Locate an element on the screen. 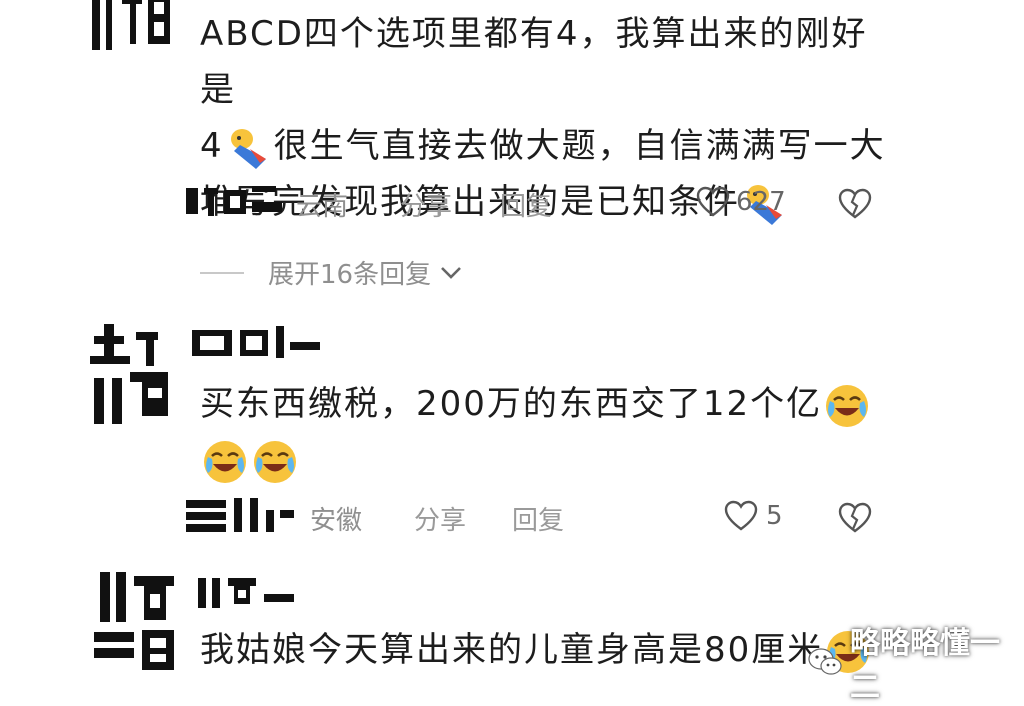  dizzy-emoji-icon is located at coordinates (249, 148).